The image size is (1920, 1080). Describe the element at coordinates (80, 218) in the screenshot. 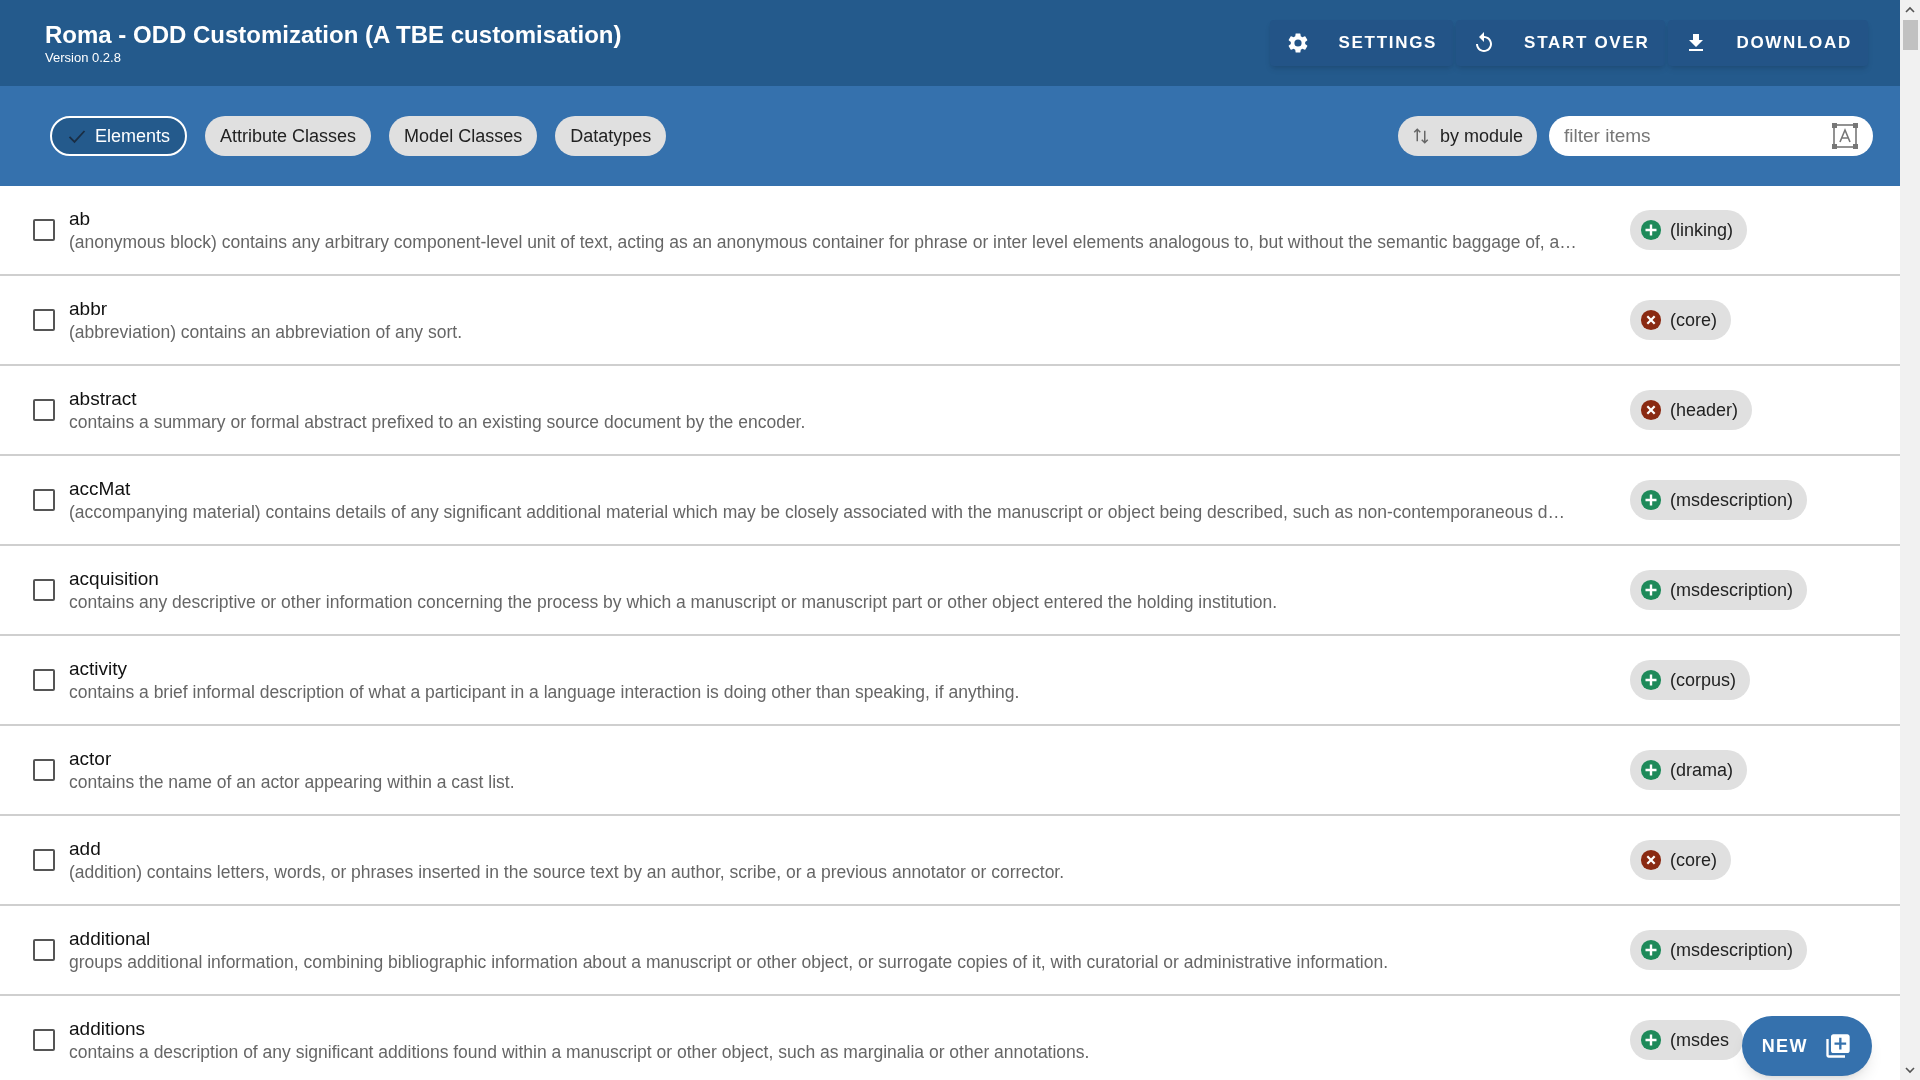

I see `element-name: ab` at that location.